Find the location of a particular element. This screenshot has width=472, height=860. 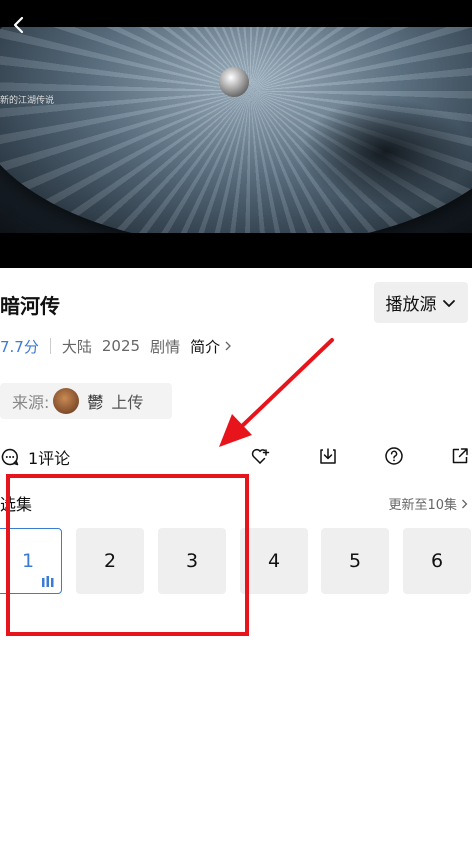

annotation-highlight-box is located at coordinates (127, 555).